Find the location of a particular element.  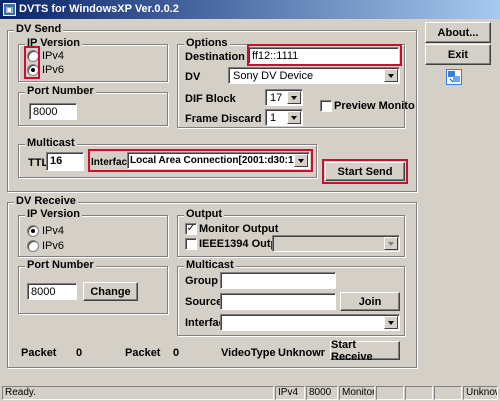

group-label: Group is located at coordinates (201, 281).